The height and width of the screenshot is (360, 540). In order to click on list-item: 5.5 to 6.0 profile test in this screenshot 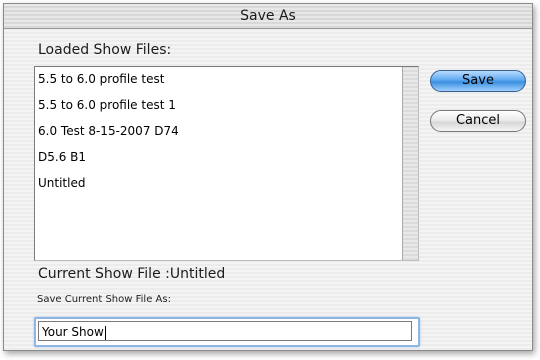, I will do `click(216, 80)`.